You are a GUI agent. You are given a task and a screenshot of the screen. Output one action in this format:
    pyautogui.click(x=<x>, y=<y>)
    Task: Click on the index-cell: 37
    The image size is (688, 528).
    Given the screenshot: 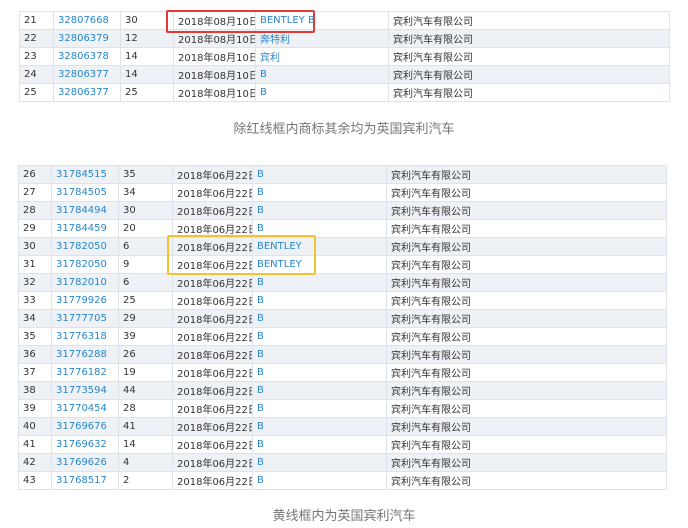 What is the action you would take?
    pyautogui.click(x=35, y=372)
    